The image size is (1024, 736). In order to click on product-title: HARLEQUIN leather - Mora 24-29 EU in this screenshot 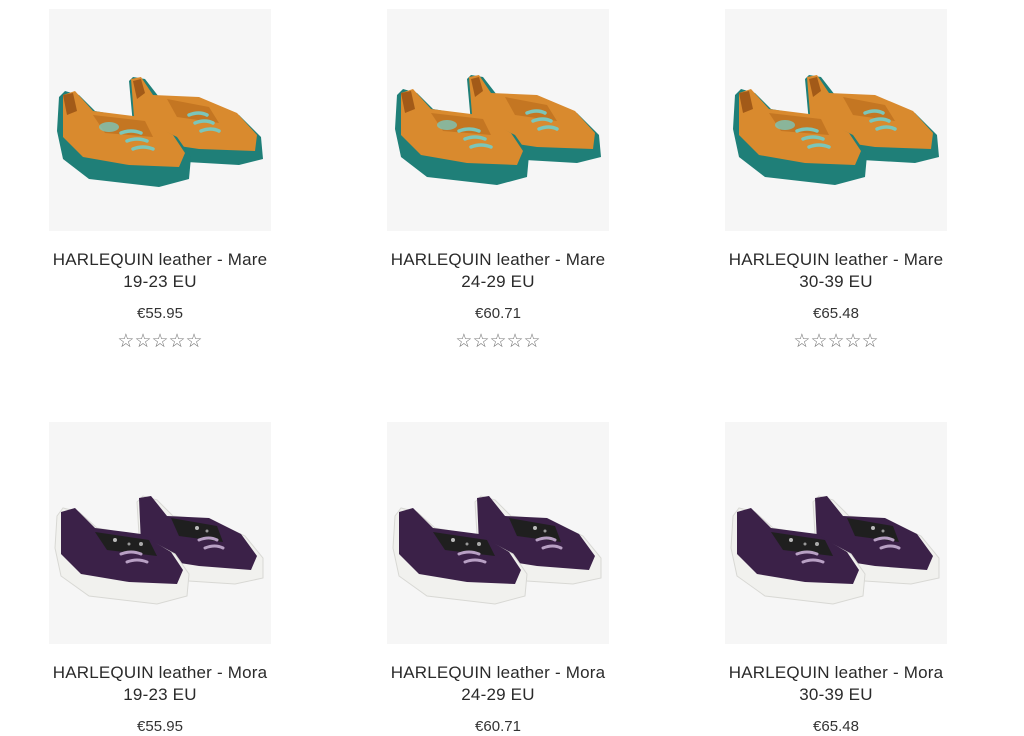, I will do `click(498, 684)`.